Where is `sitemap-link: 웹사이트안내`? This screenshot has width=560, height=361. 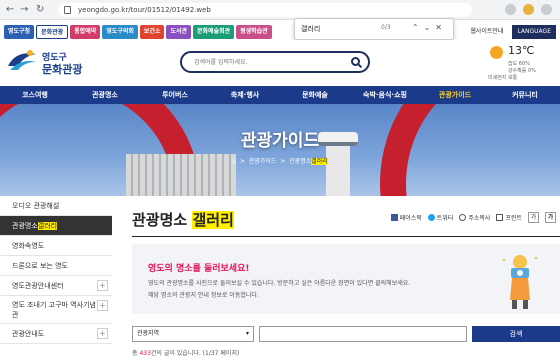
sitemap-link: 웹사이트안내 is located at coordinates (486, 32).